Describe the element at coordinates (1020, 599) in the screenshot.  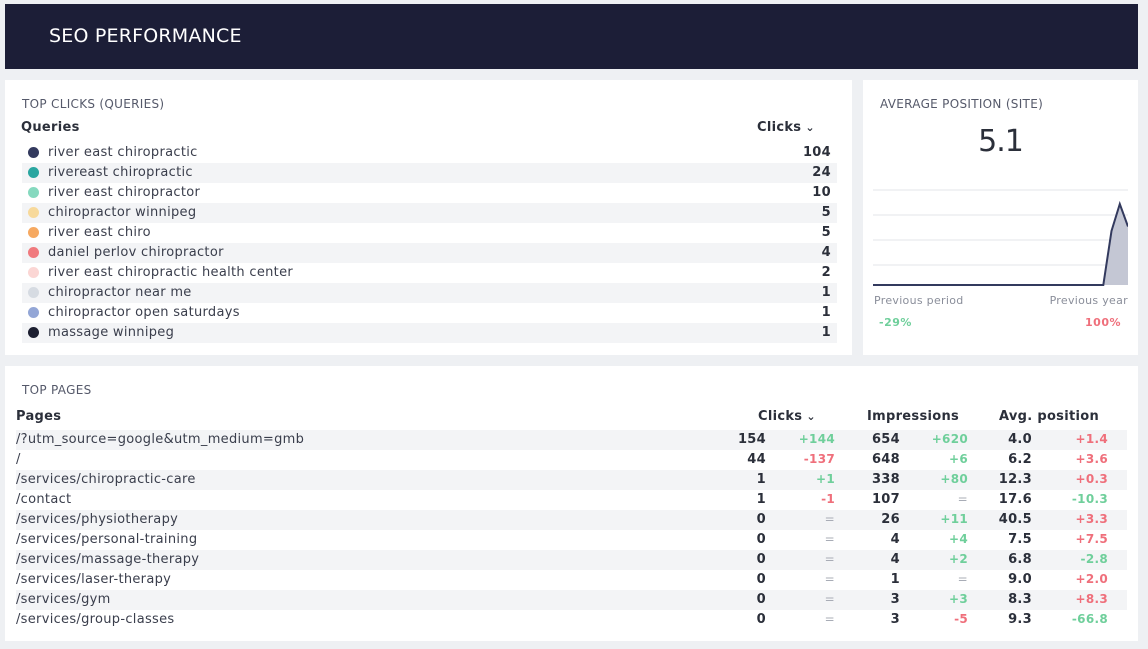
I see `avg-position-value: 8.3` at that location.